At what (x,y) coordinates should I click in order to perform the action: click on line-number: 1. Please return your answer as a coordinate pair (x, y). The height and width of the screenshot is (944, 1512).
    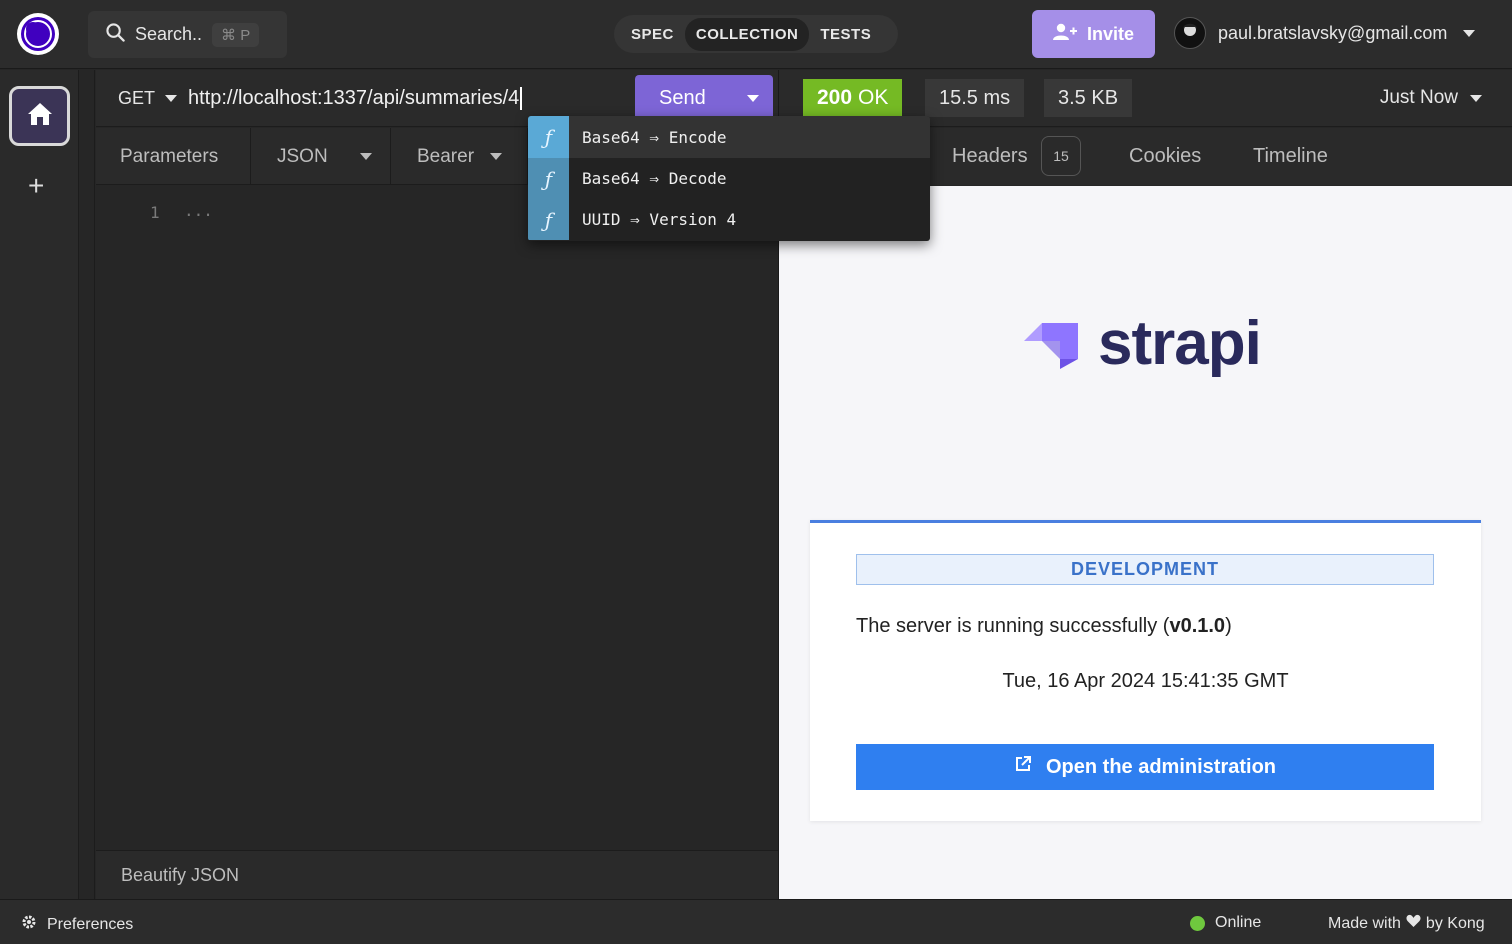
    Looking at the image, I should click on (155, 212).